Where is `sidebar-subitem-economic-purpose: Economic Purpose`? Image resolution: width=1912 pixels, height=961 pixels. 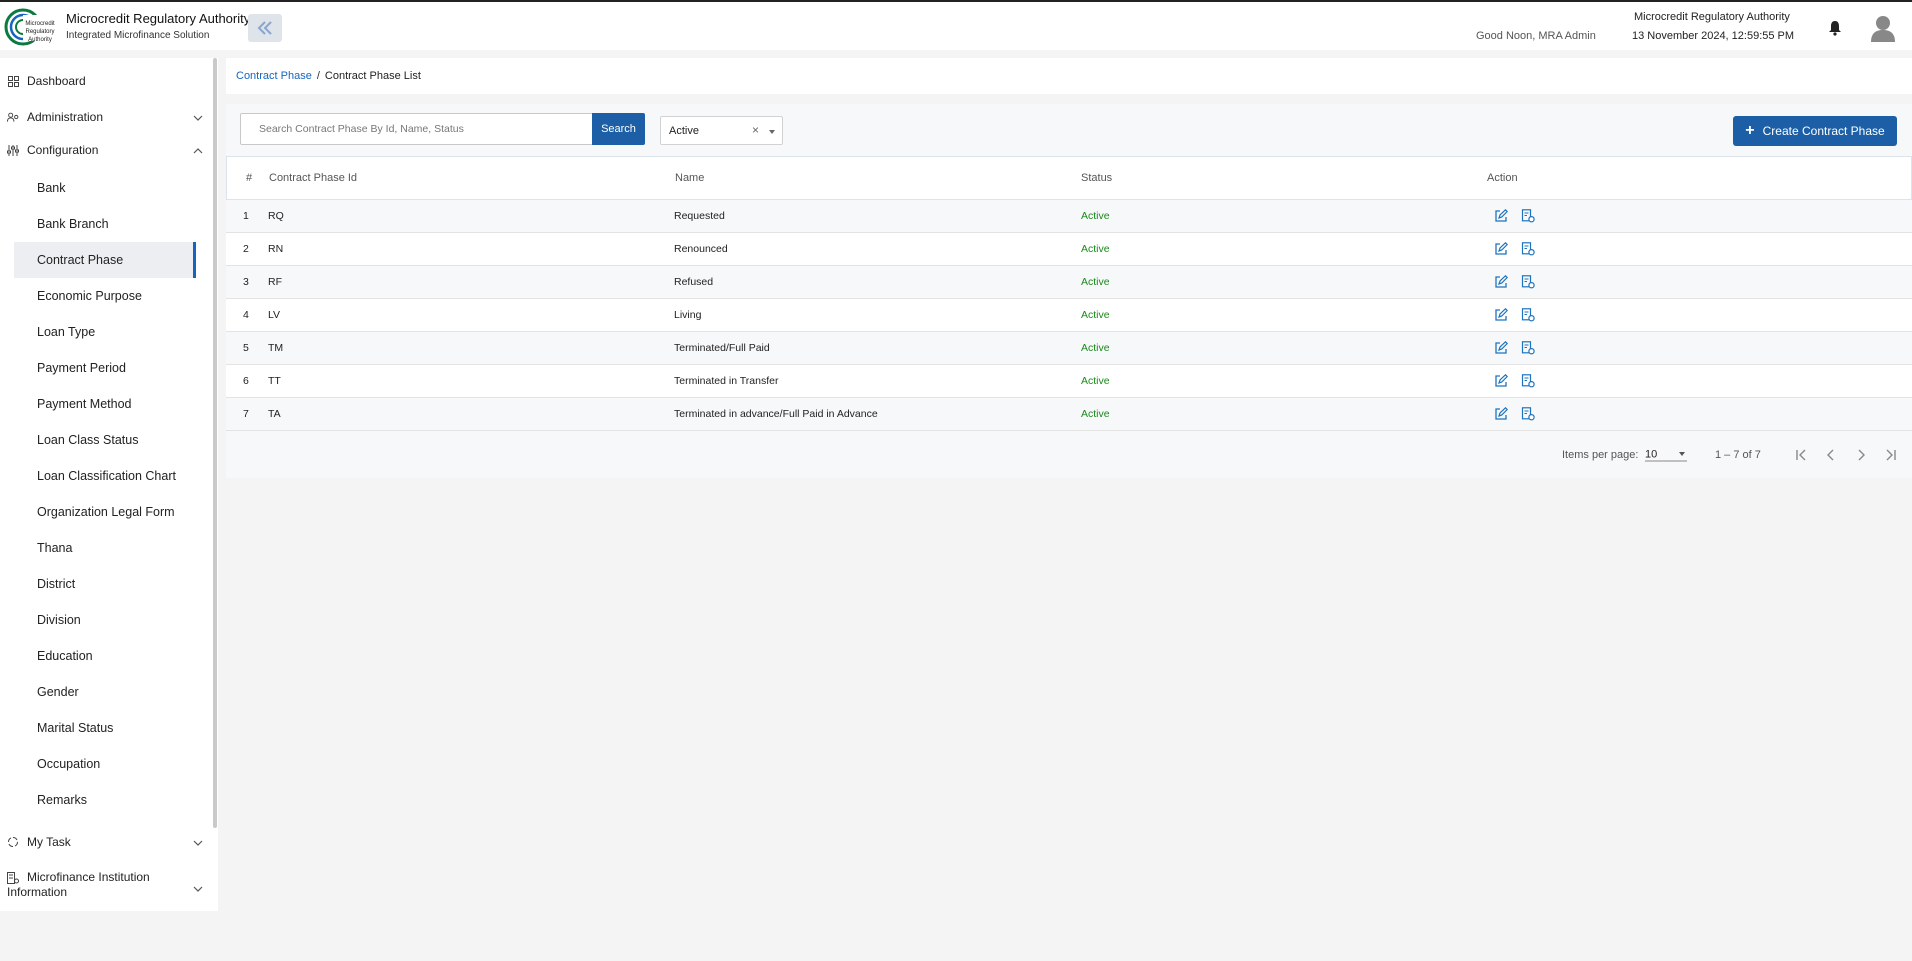
sidebar-subitem-economic-purpose: Economic Purpose is located at coordinates (105, 296).